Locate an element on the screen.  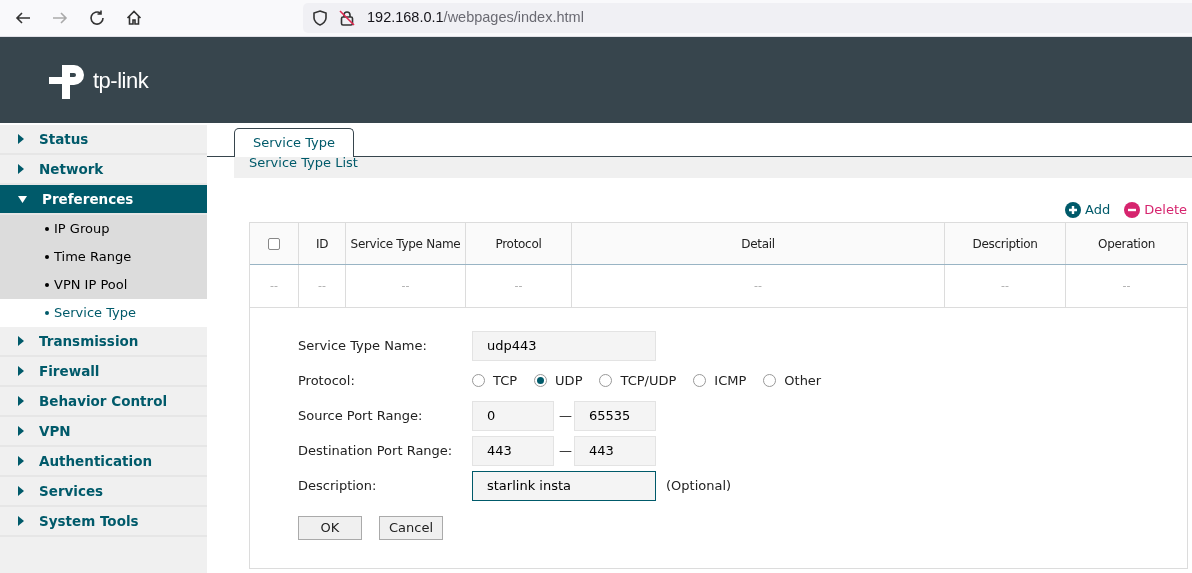
sidebar-item: System Tools is located at coordinates (103, 522).